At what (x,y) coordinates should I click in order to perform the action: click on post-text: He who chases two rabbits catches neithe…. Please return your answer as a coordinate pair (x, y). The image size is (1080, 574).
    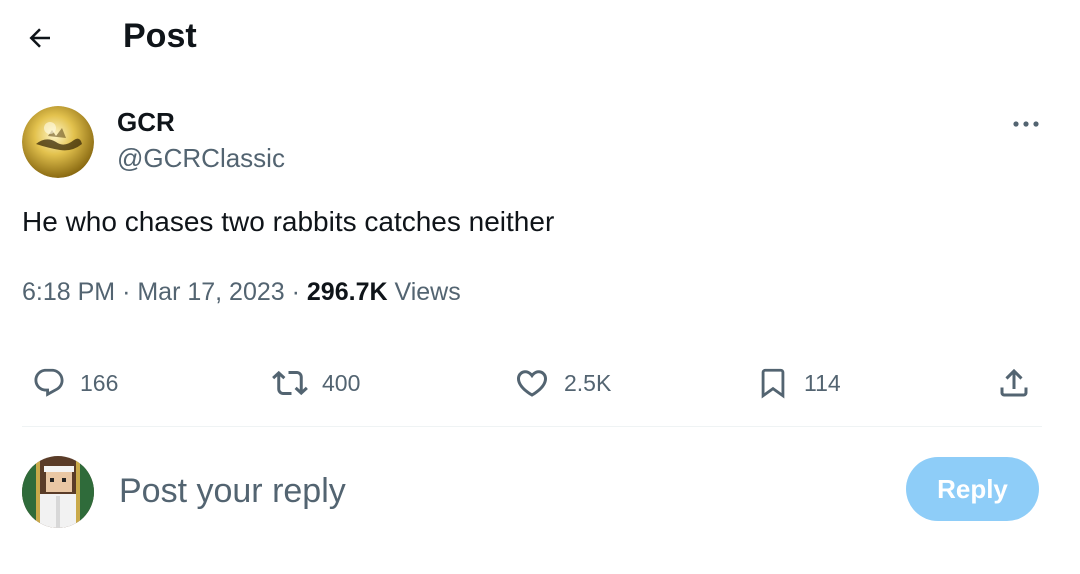
    Looking at the image, I should click on (288, 221).